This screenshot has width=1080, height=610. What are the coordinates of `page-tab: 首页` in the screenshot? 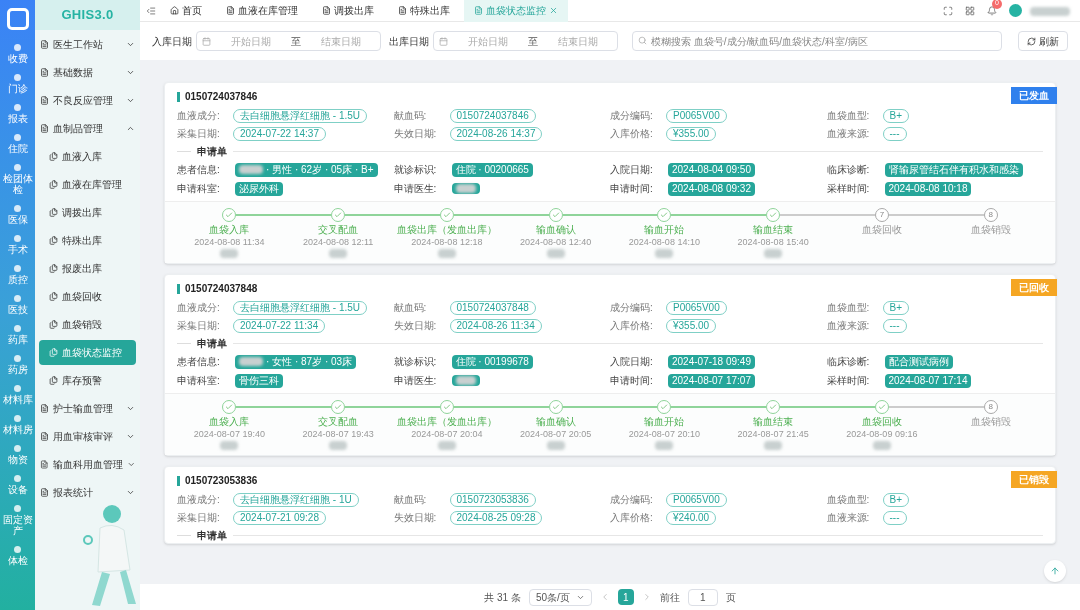 It's located at (186, 11).